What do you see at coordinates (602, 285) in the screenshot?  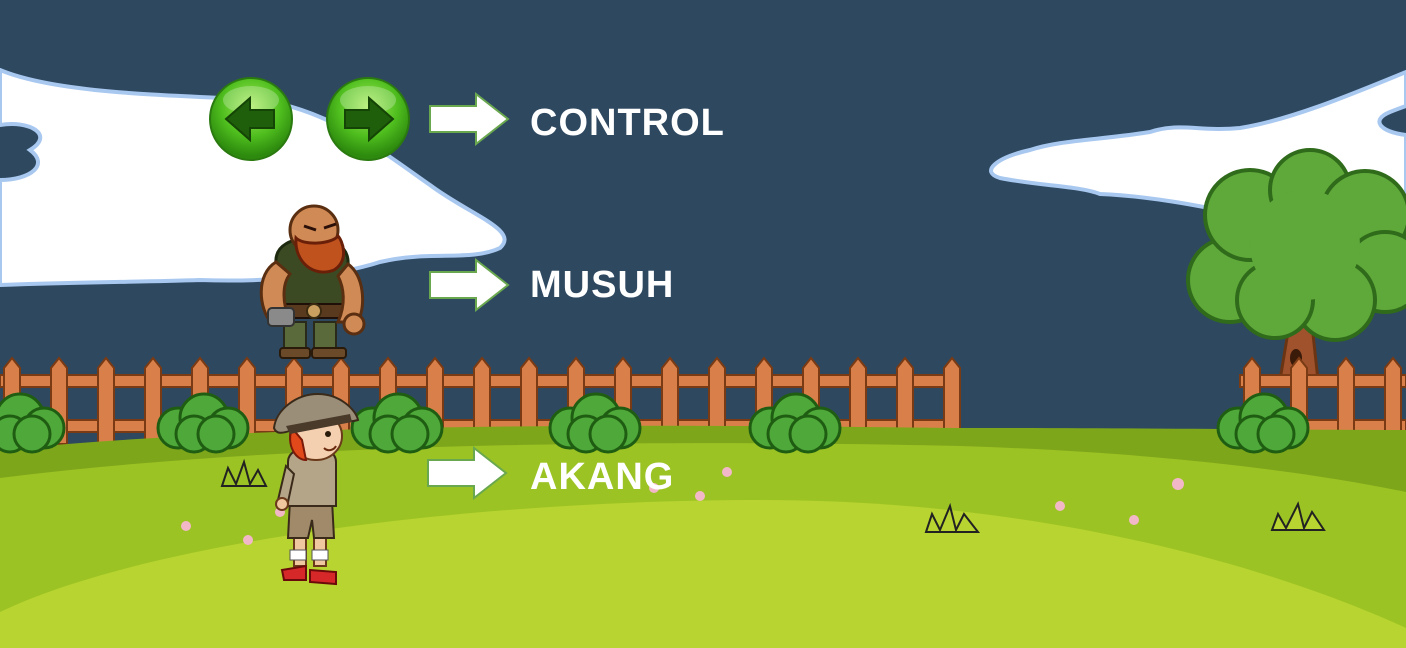 I see `enemy-label: MUSUH` at bounding box center [602, 285].